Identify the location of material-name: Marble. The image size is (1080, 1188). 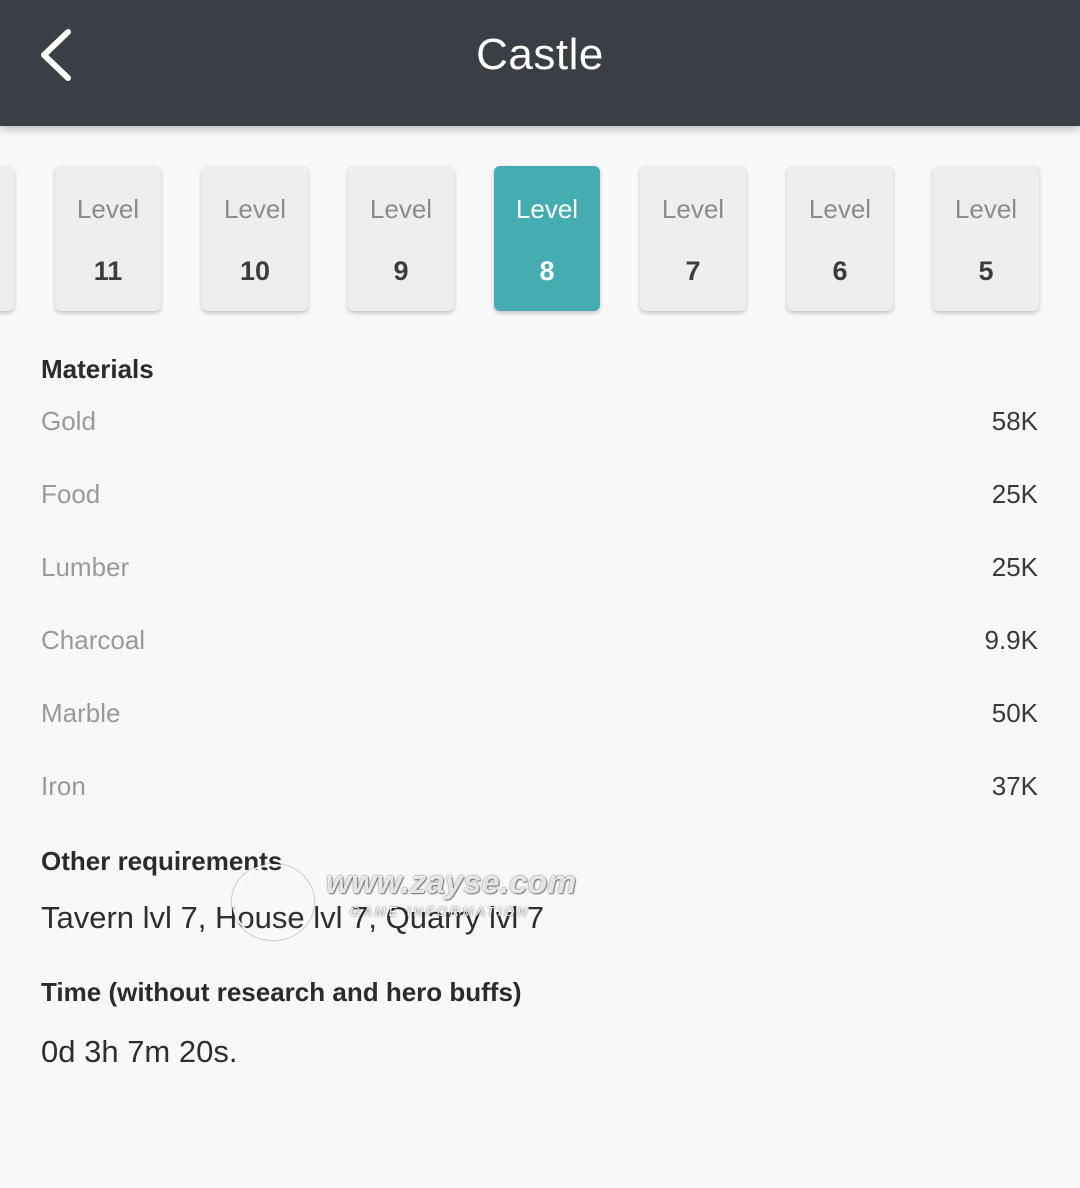
(81, 713).